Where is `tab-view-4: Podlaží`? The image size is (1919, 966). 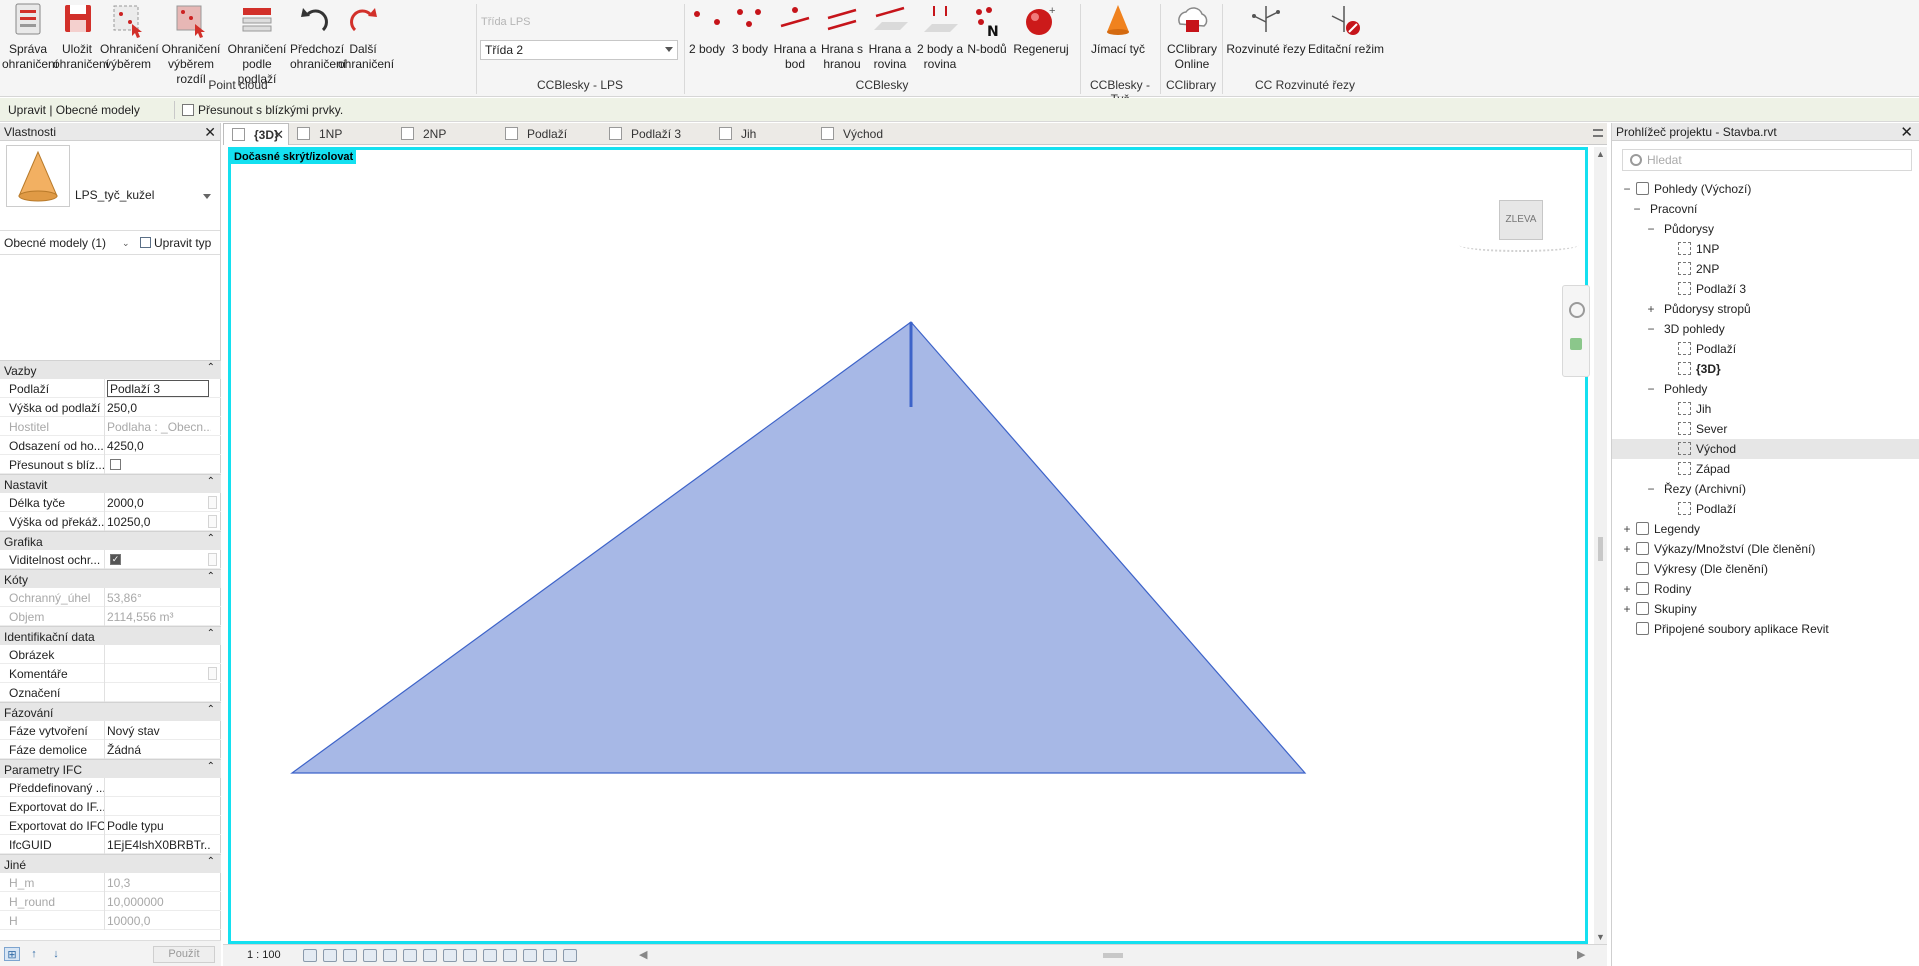 tab-view-4: Podlaží is located at coordinates (549, 134).